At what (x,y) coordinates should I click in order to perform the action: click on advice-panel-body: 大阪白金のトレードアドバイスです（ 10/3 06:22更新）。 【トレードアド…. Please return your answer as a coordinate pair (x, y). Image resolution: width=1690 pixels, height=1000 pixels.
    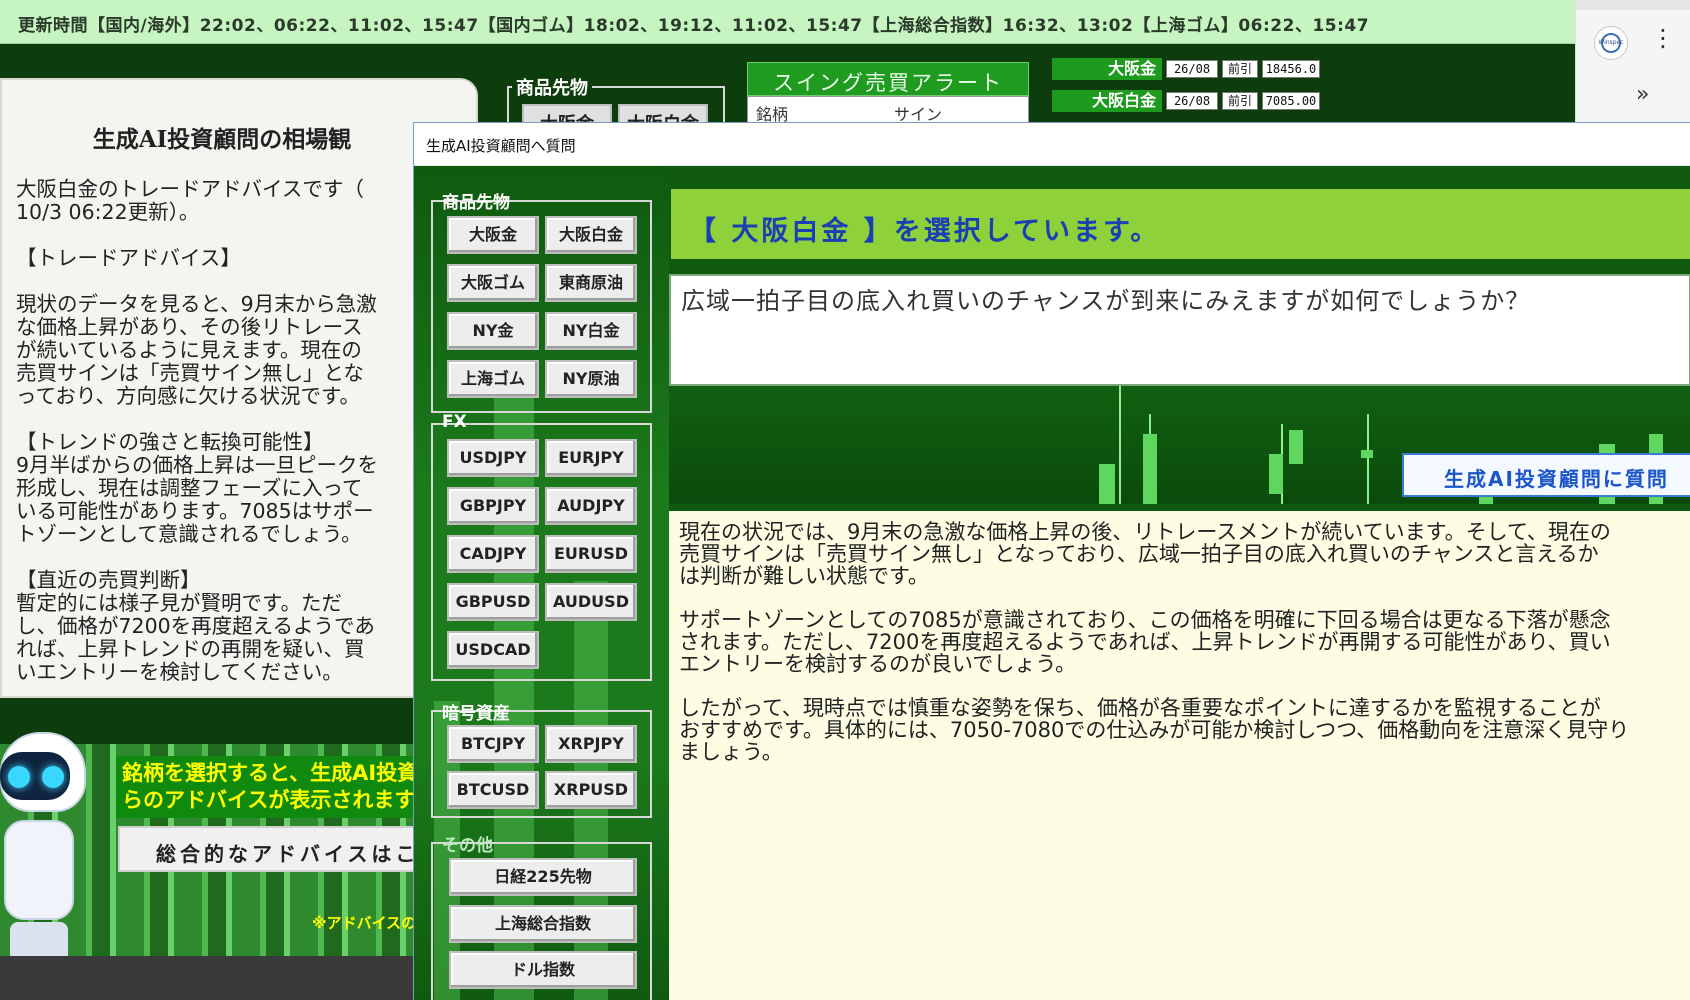
    Looking at the image, I should click on (197, 430).